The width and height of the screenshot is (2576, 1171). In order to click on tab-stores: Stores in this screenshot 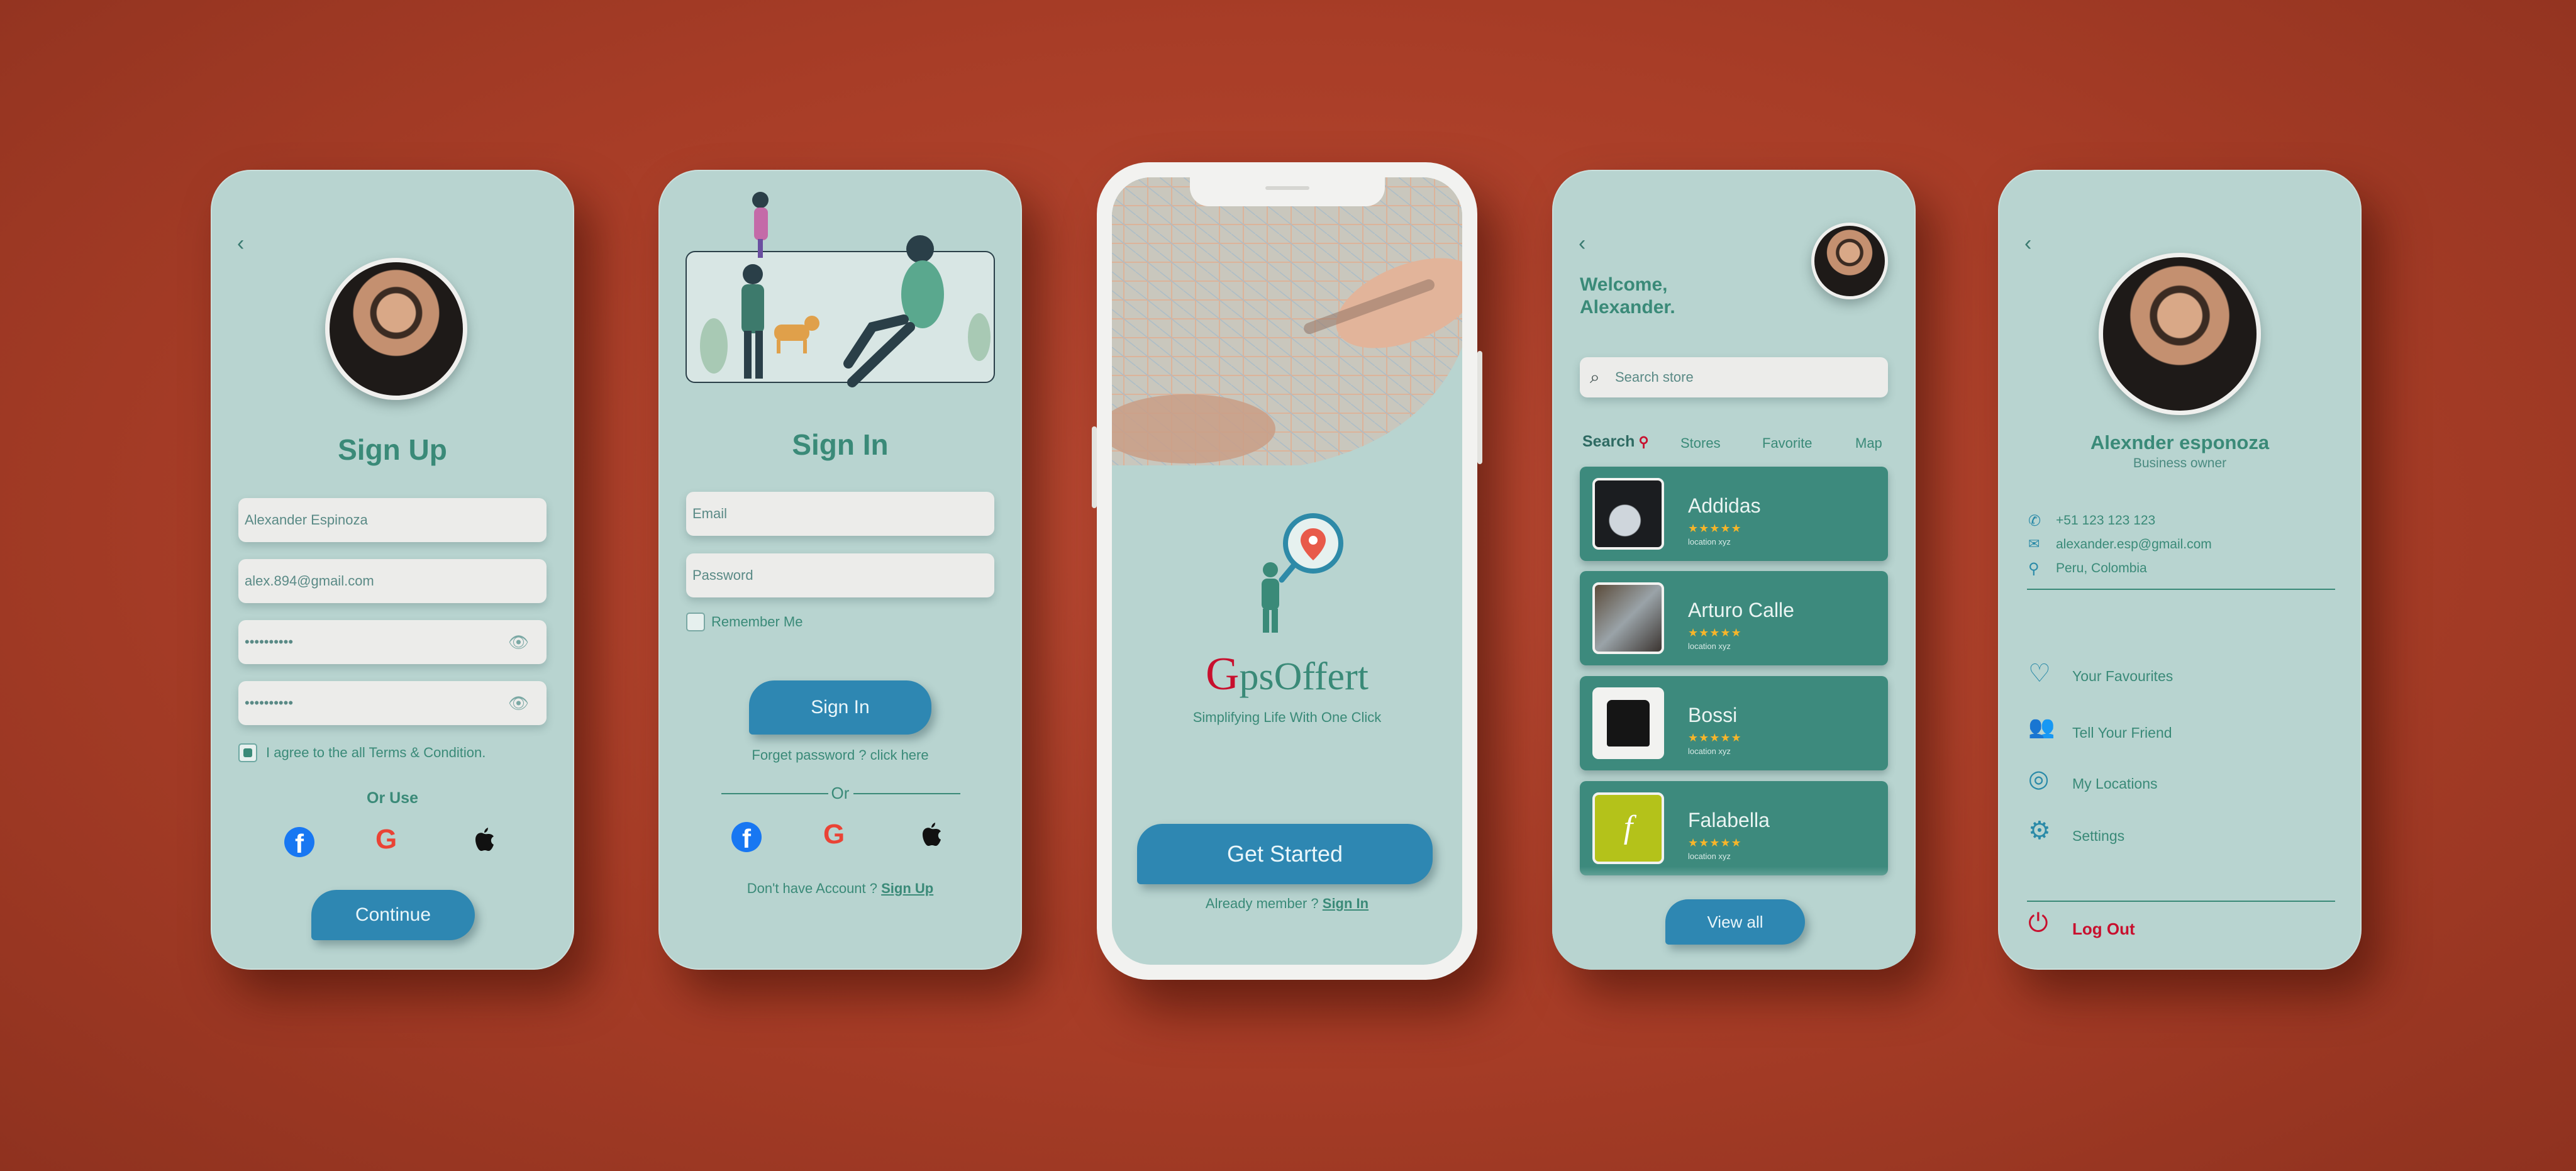, I will do `click(1700, 444)`.